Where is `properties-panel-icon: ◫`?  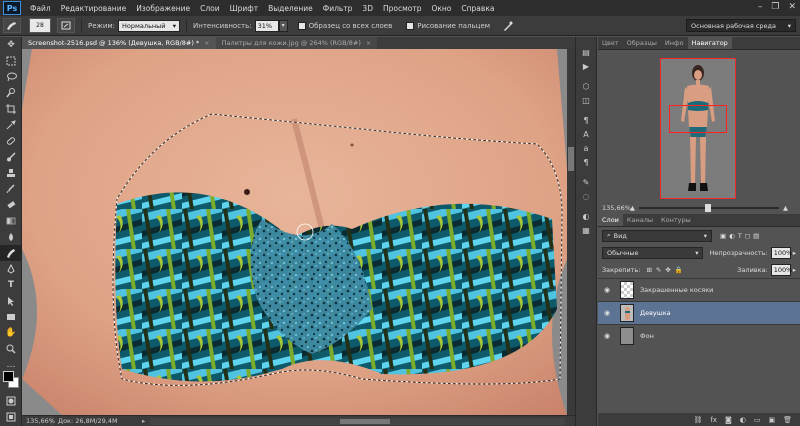 properties-panel-icon: ◫ is located at coordinates (586, 100).